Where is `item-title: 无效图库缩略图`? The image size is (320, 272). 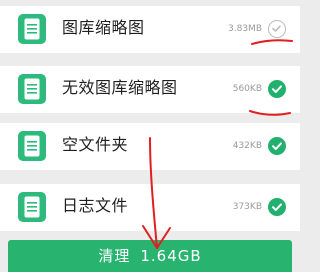 item-title: 无效图库缩略图 is located at coordinates (120, 87).